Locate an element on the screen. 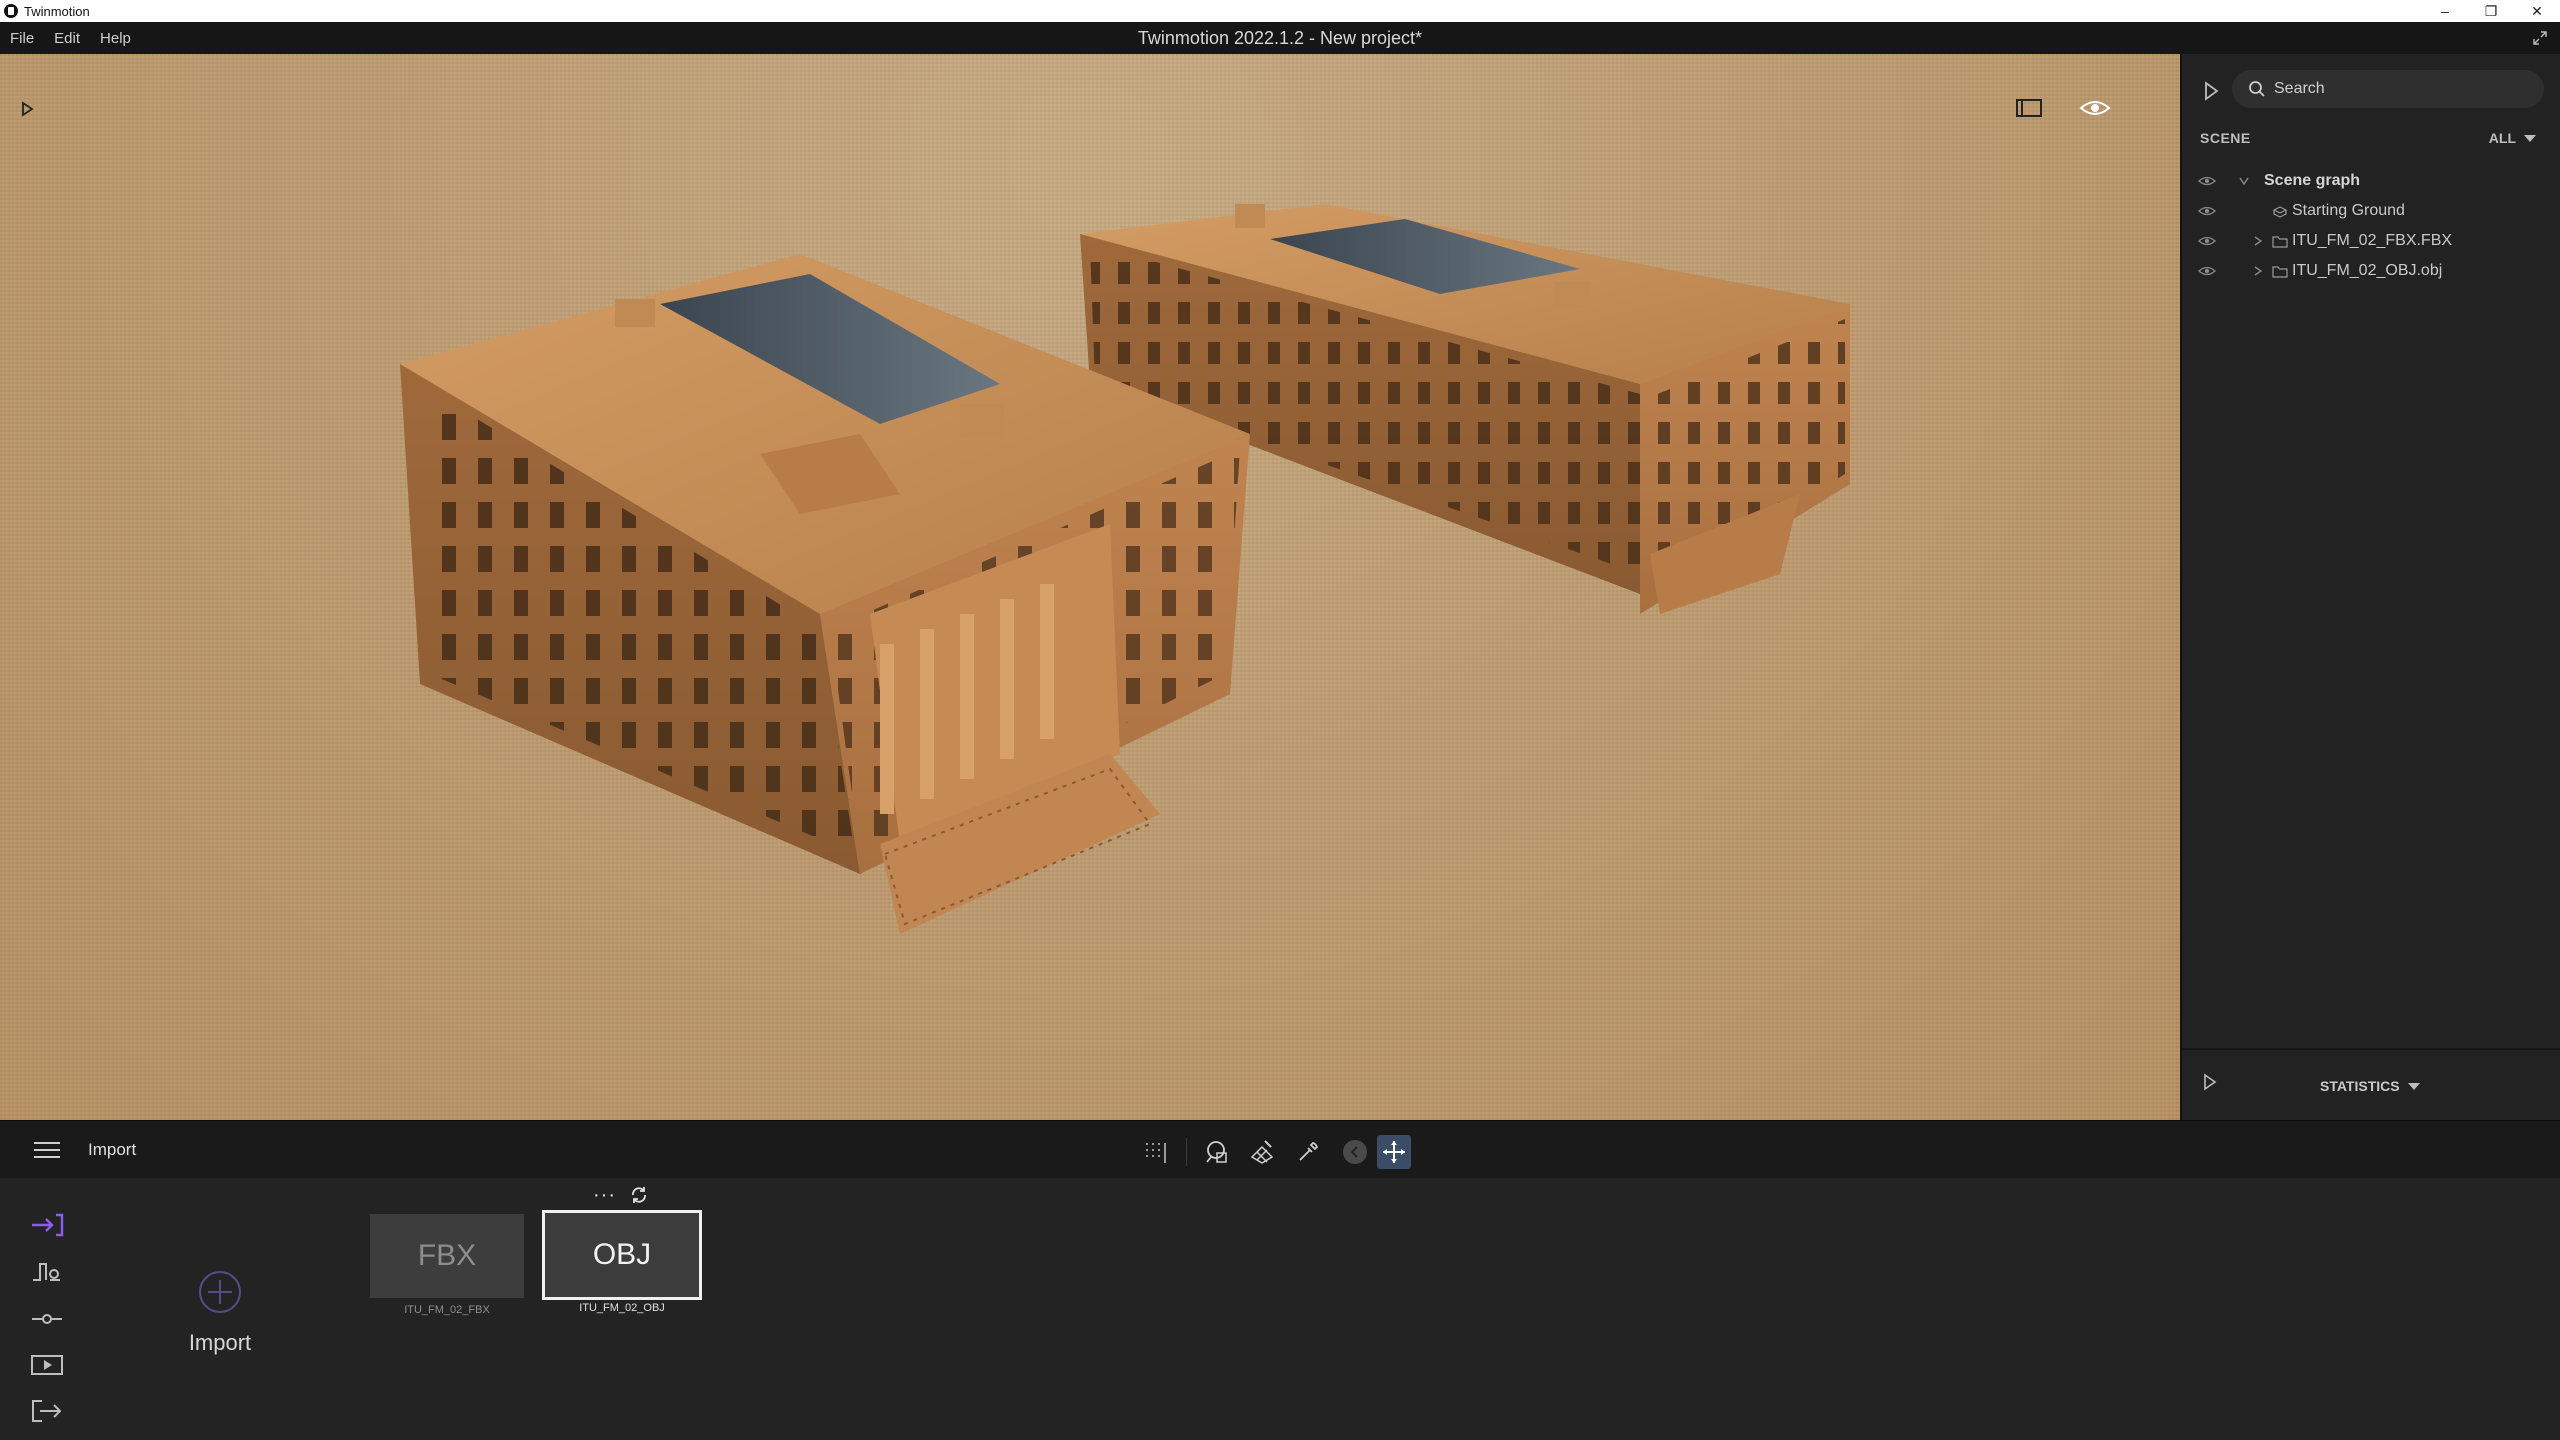 This screenshot has height=1440, width=2560. eyedropper-tool is located at coordinates (1308, 1152).